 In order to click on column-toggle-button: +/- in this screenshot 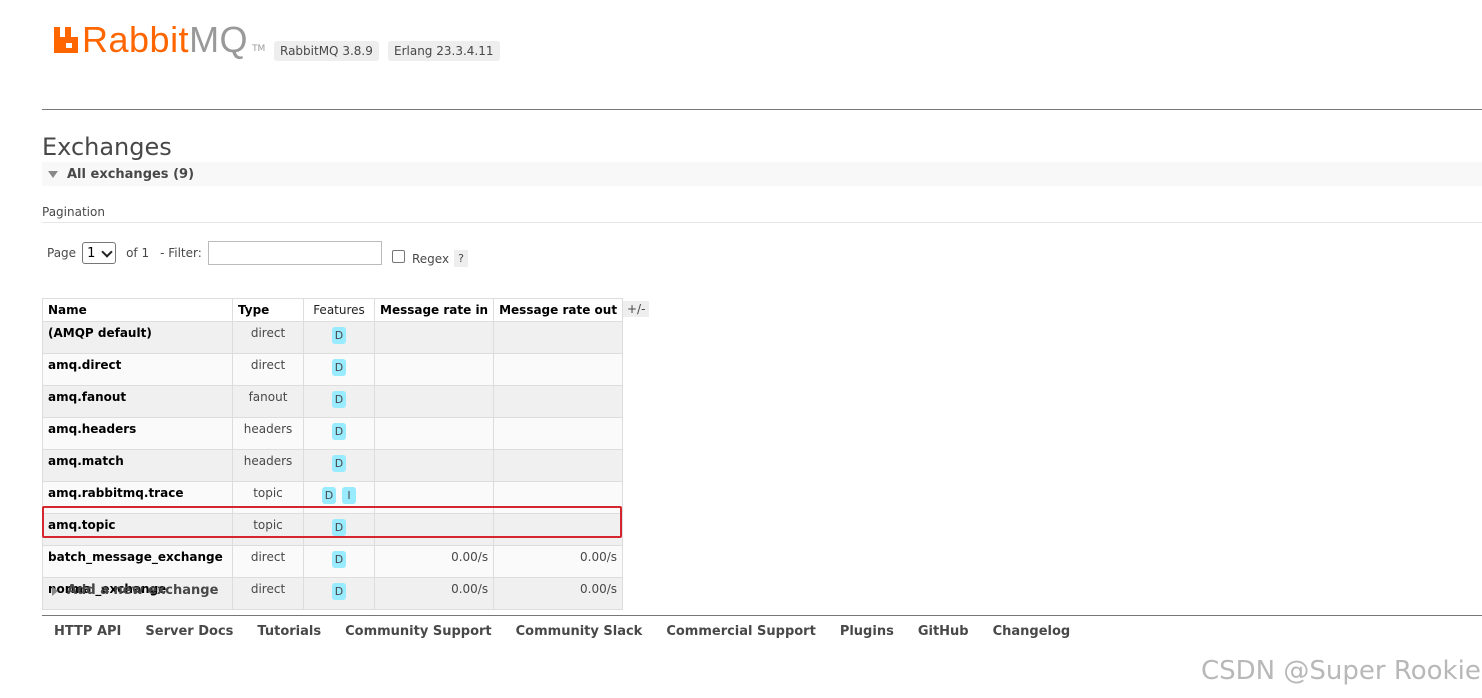, I will do `click(636, 309)`.